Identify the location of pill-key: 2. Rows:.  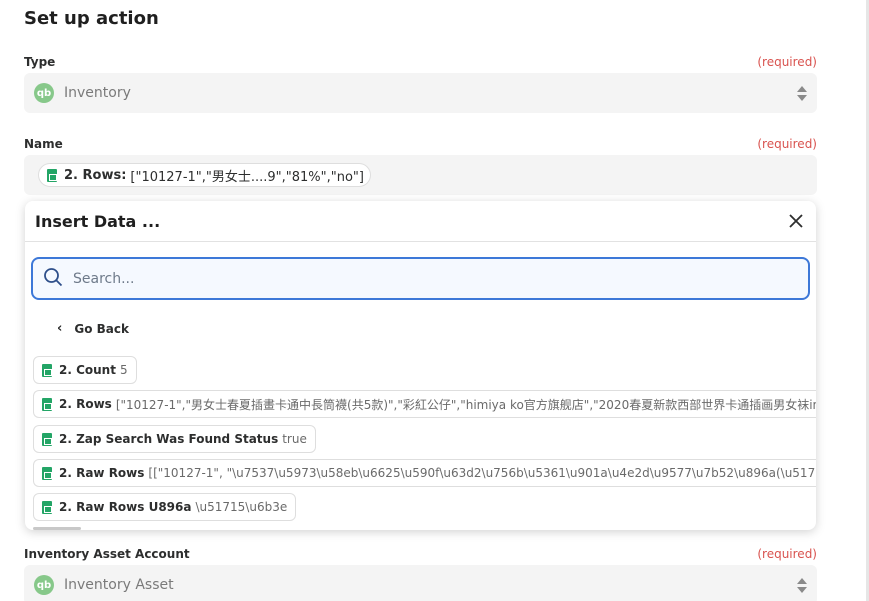
(95, 175).